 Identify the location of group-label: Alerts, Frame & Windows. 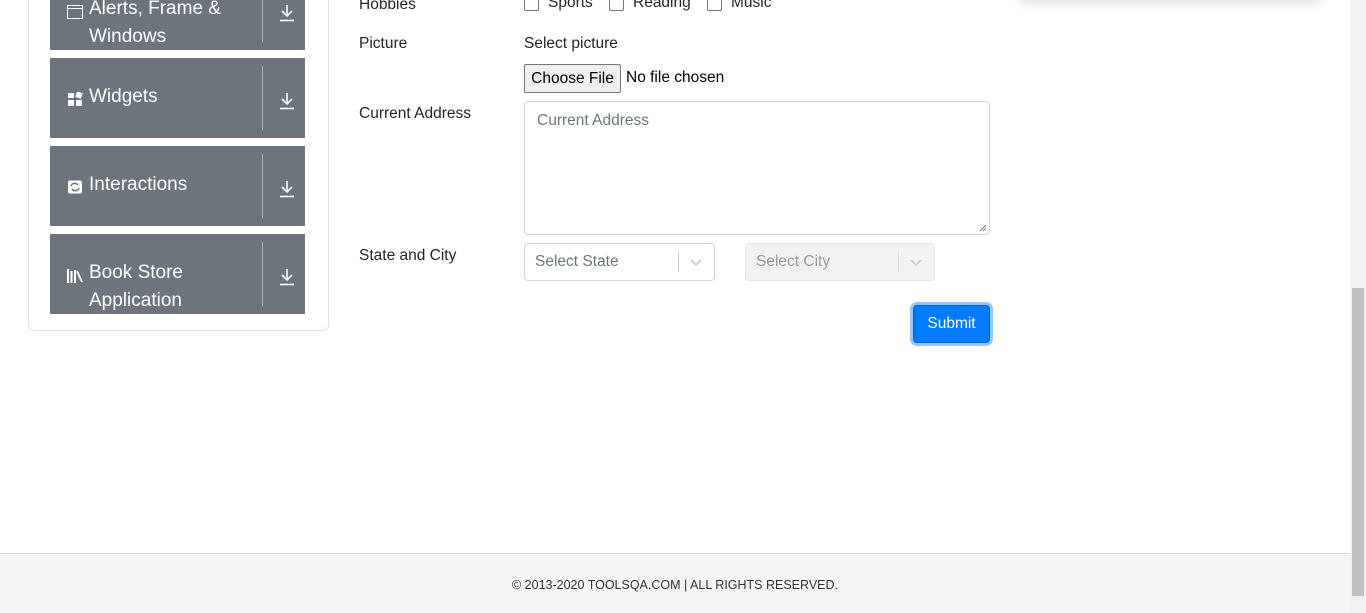
(155, 23).